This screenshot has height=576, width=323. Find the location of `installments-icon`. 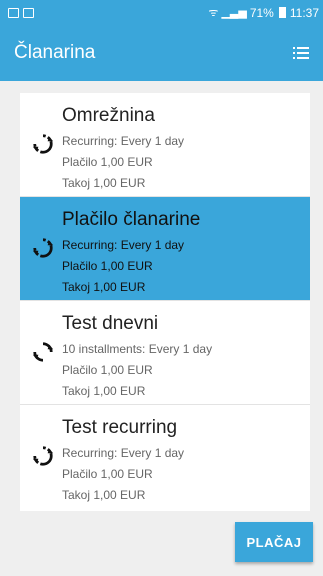

installments-icon is located at coordinates (41, 332).